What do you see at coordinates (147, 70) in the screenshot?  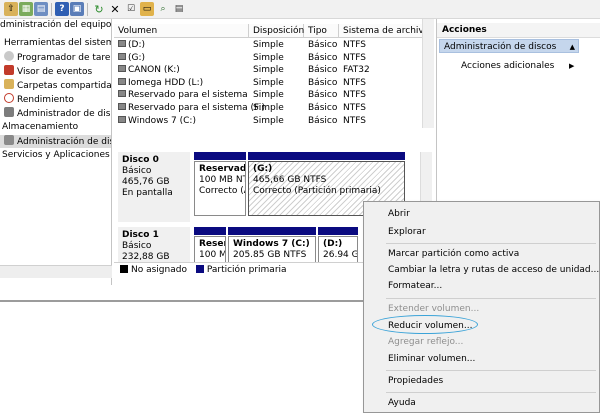 I see `volume-name-cell: CANON (K:)` at bounding box center [147, 70].